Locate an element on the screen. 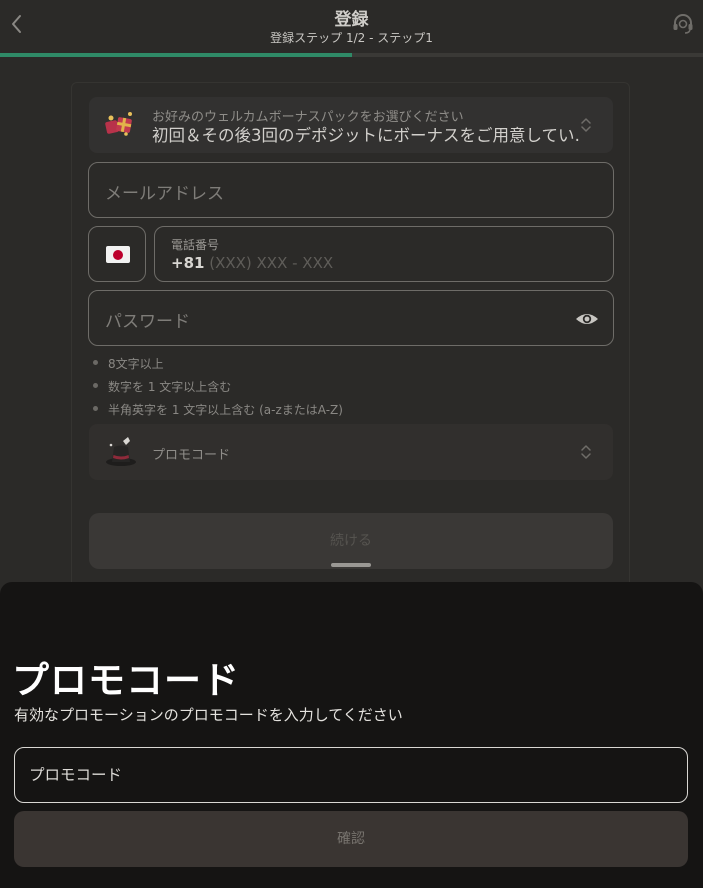 This screenshot has width=703, height=888. password-rule-text: 半角英字を 1 文字以上含む (a-zまたはA-Z) is located at coordinates (225, 410).